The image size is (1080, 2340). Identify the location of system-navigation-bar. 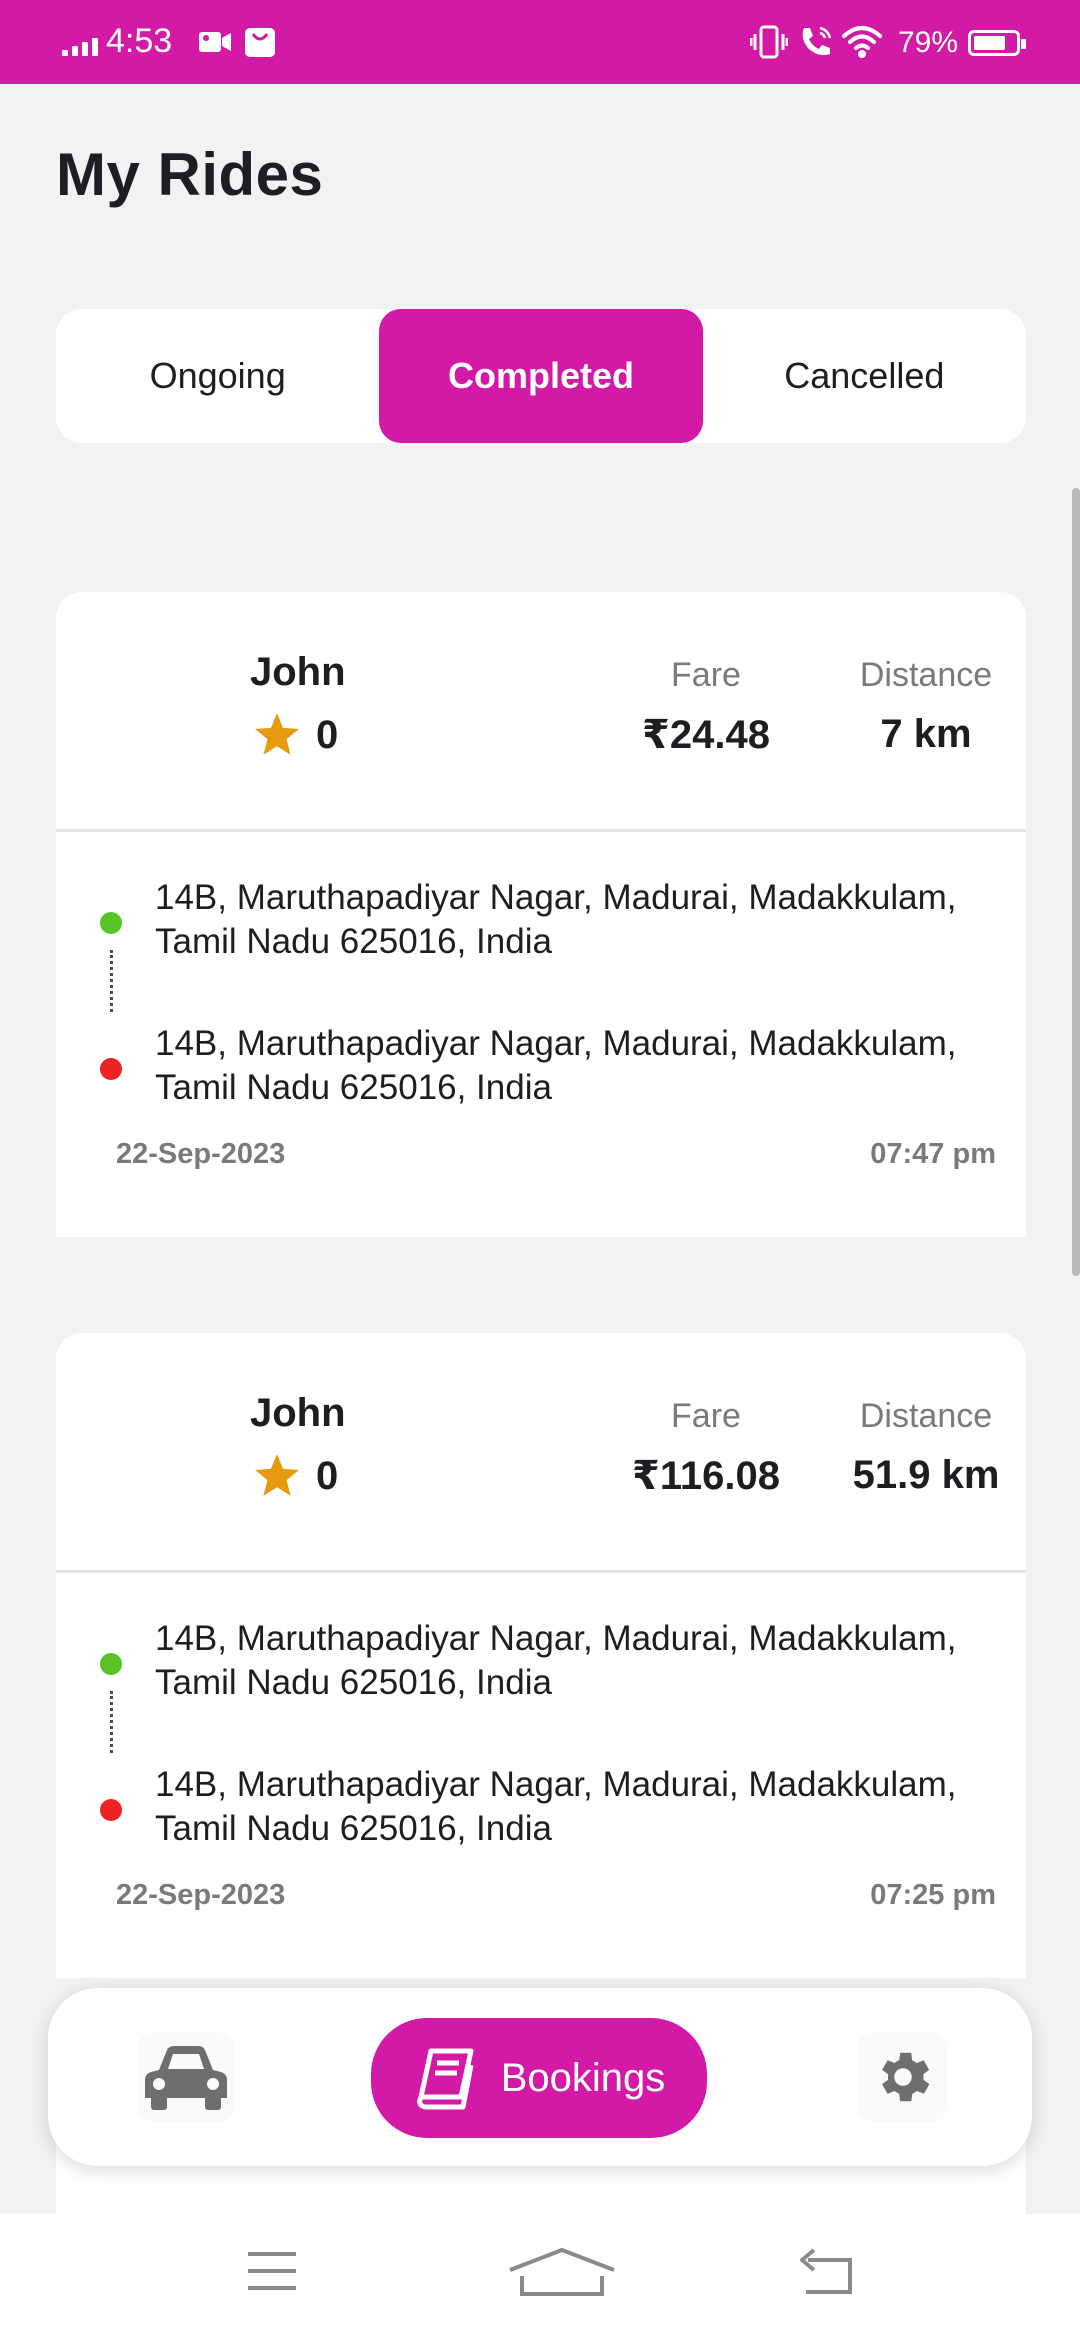
(540, 2277).